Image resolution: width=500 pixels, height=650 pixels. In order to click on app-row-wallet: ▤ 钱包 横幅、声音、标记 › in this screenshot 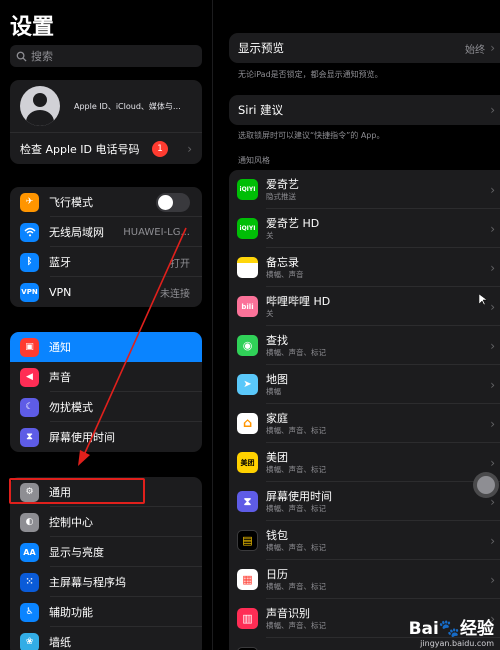, I will do `click(364, 540)`.